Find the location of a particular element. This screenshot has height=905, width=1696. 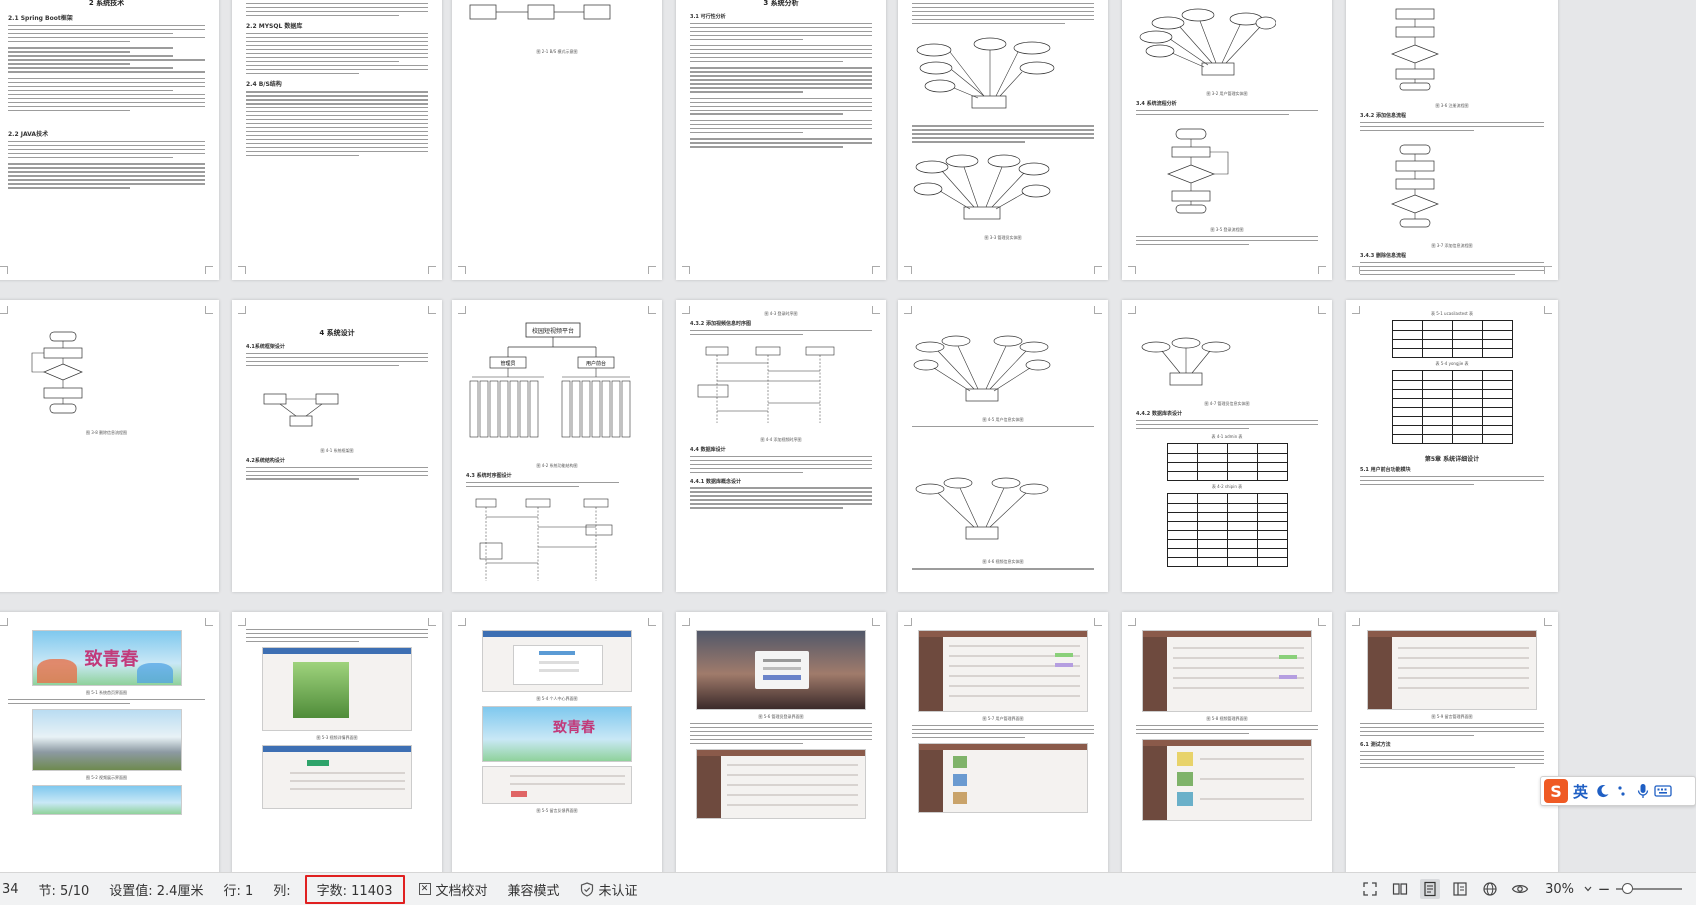

section-heading: 2.2 JAVA技术 is located at coordinates (28, 134).